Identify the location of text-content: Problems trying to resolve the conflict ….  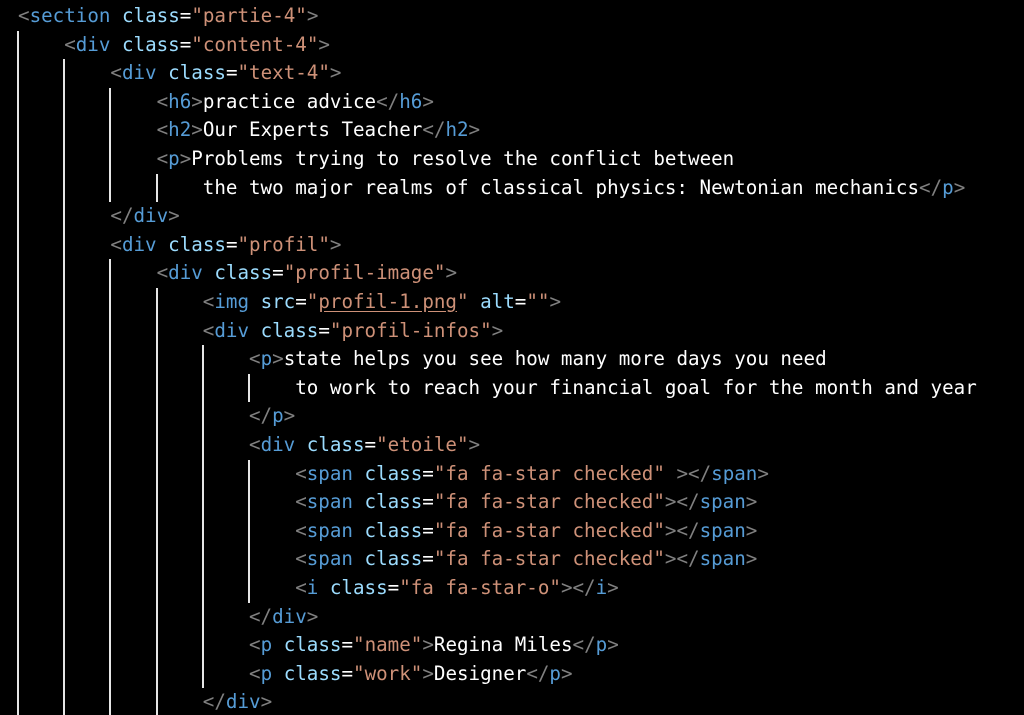
(463, 158).